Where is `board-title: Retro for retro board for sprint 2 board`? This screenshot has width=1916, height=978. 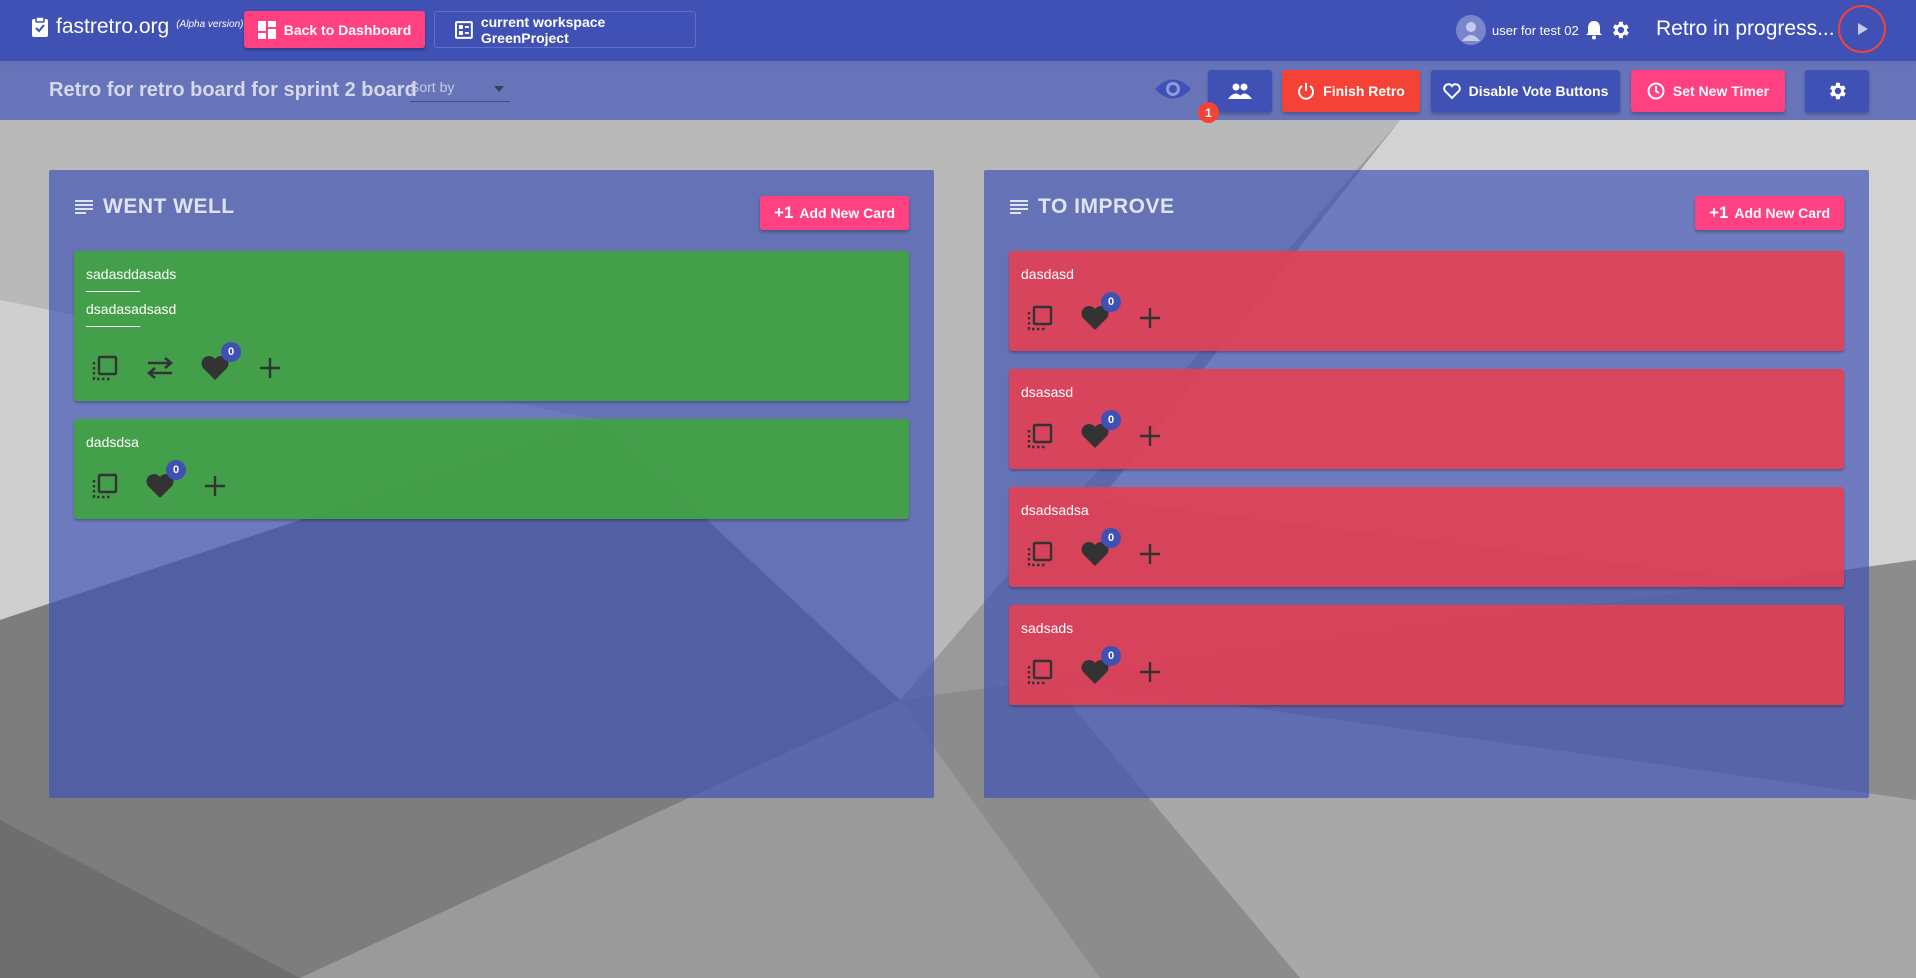
board-title: Retro for retro board for sprint 2 board is located at coordinates (233, 90).